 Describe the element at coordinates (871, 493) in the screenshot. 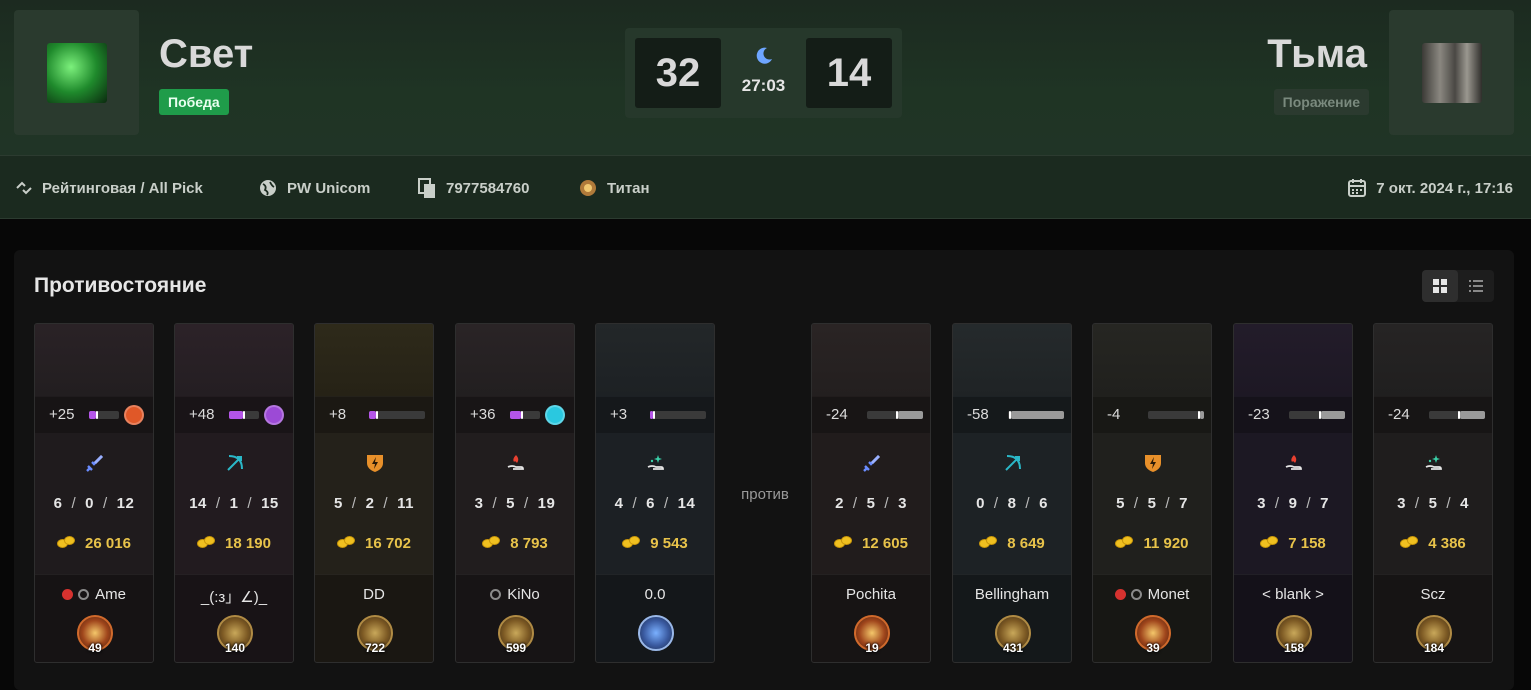

I see `player-card: -24 2/5/3 12 605 Pochita 19` at that location.